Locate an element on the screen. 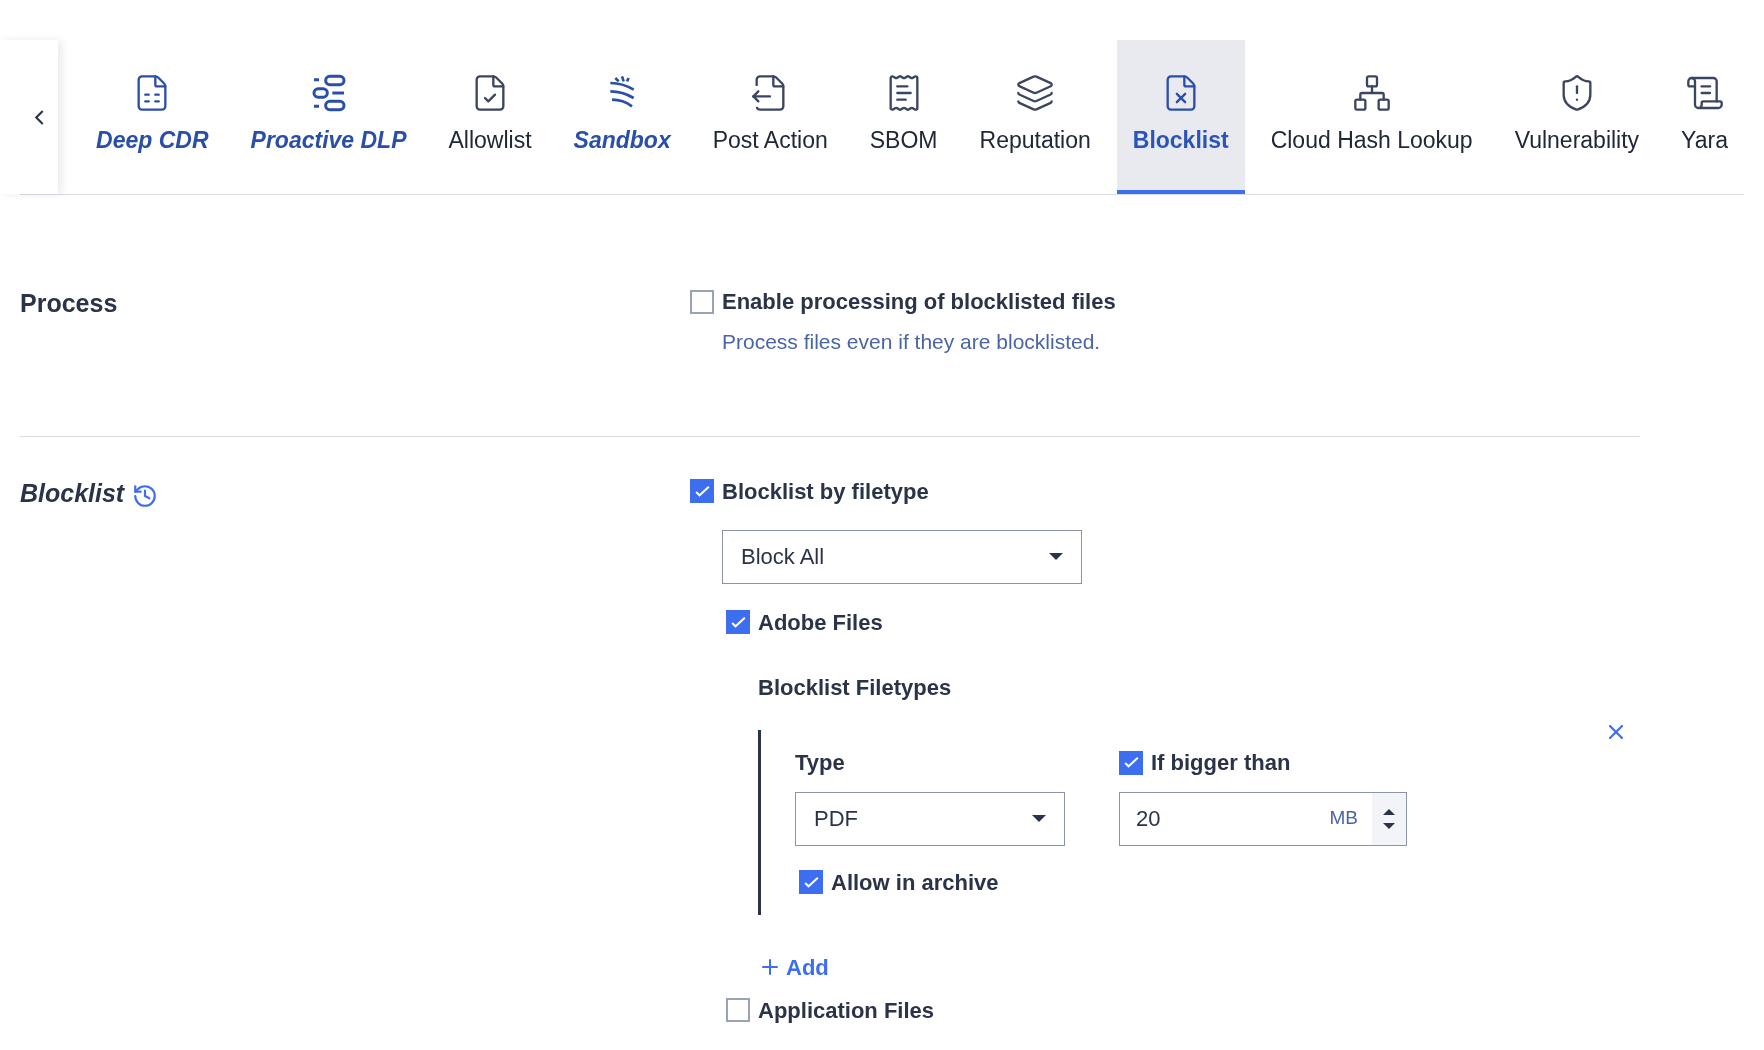  up-caret-icon is located at coordinates (1389, 811).